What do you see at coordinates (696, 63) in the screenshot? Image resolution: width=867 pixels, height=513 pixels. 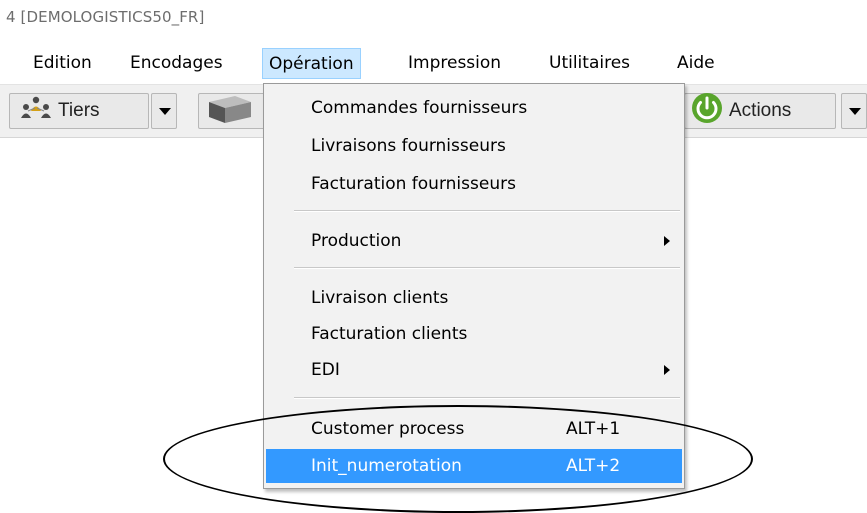 I see `menu-aide: Aide` at bounding box center [696, 63].